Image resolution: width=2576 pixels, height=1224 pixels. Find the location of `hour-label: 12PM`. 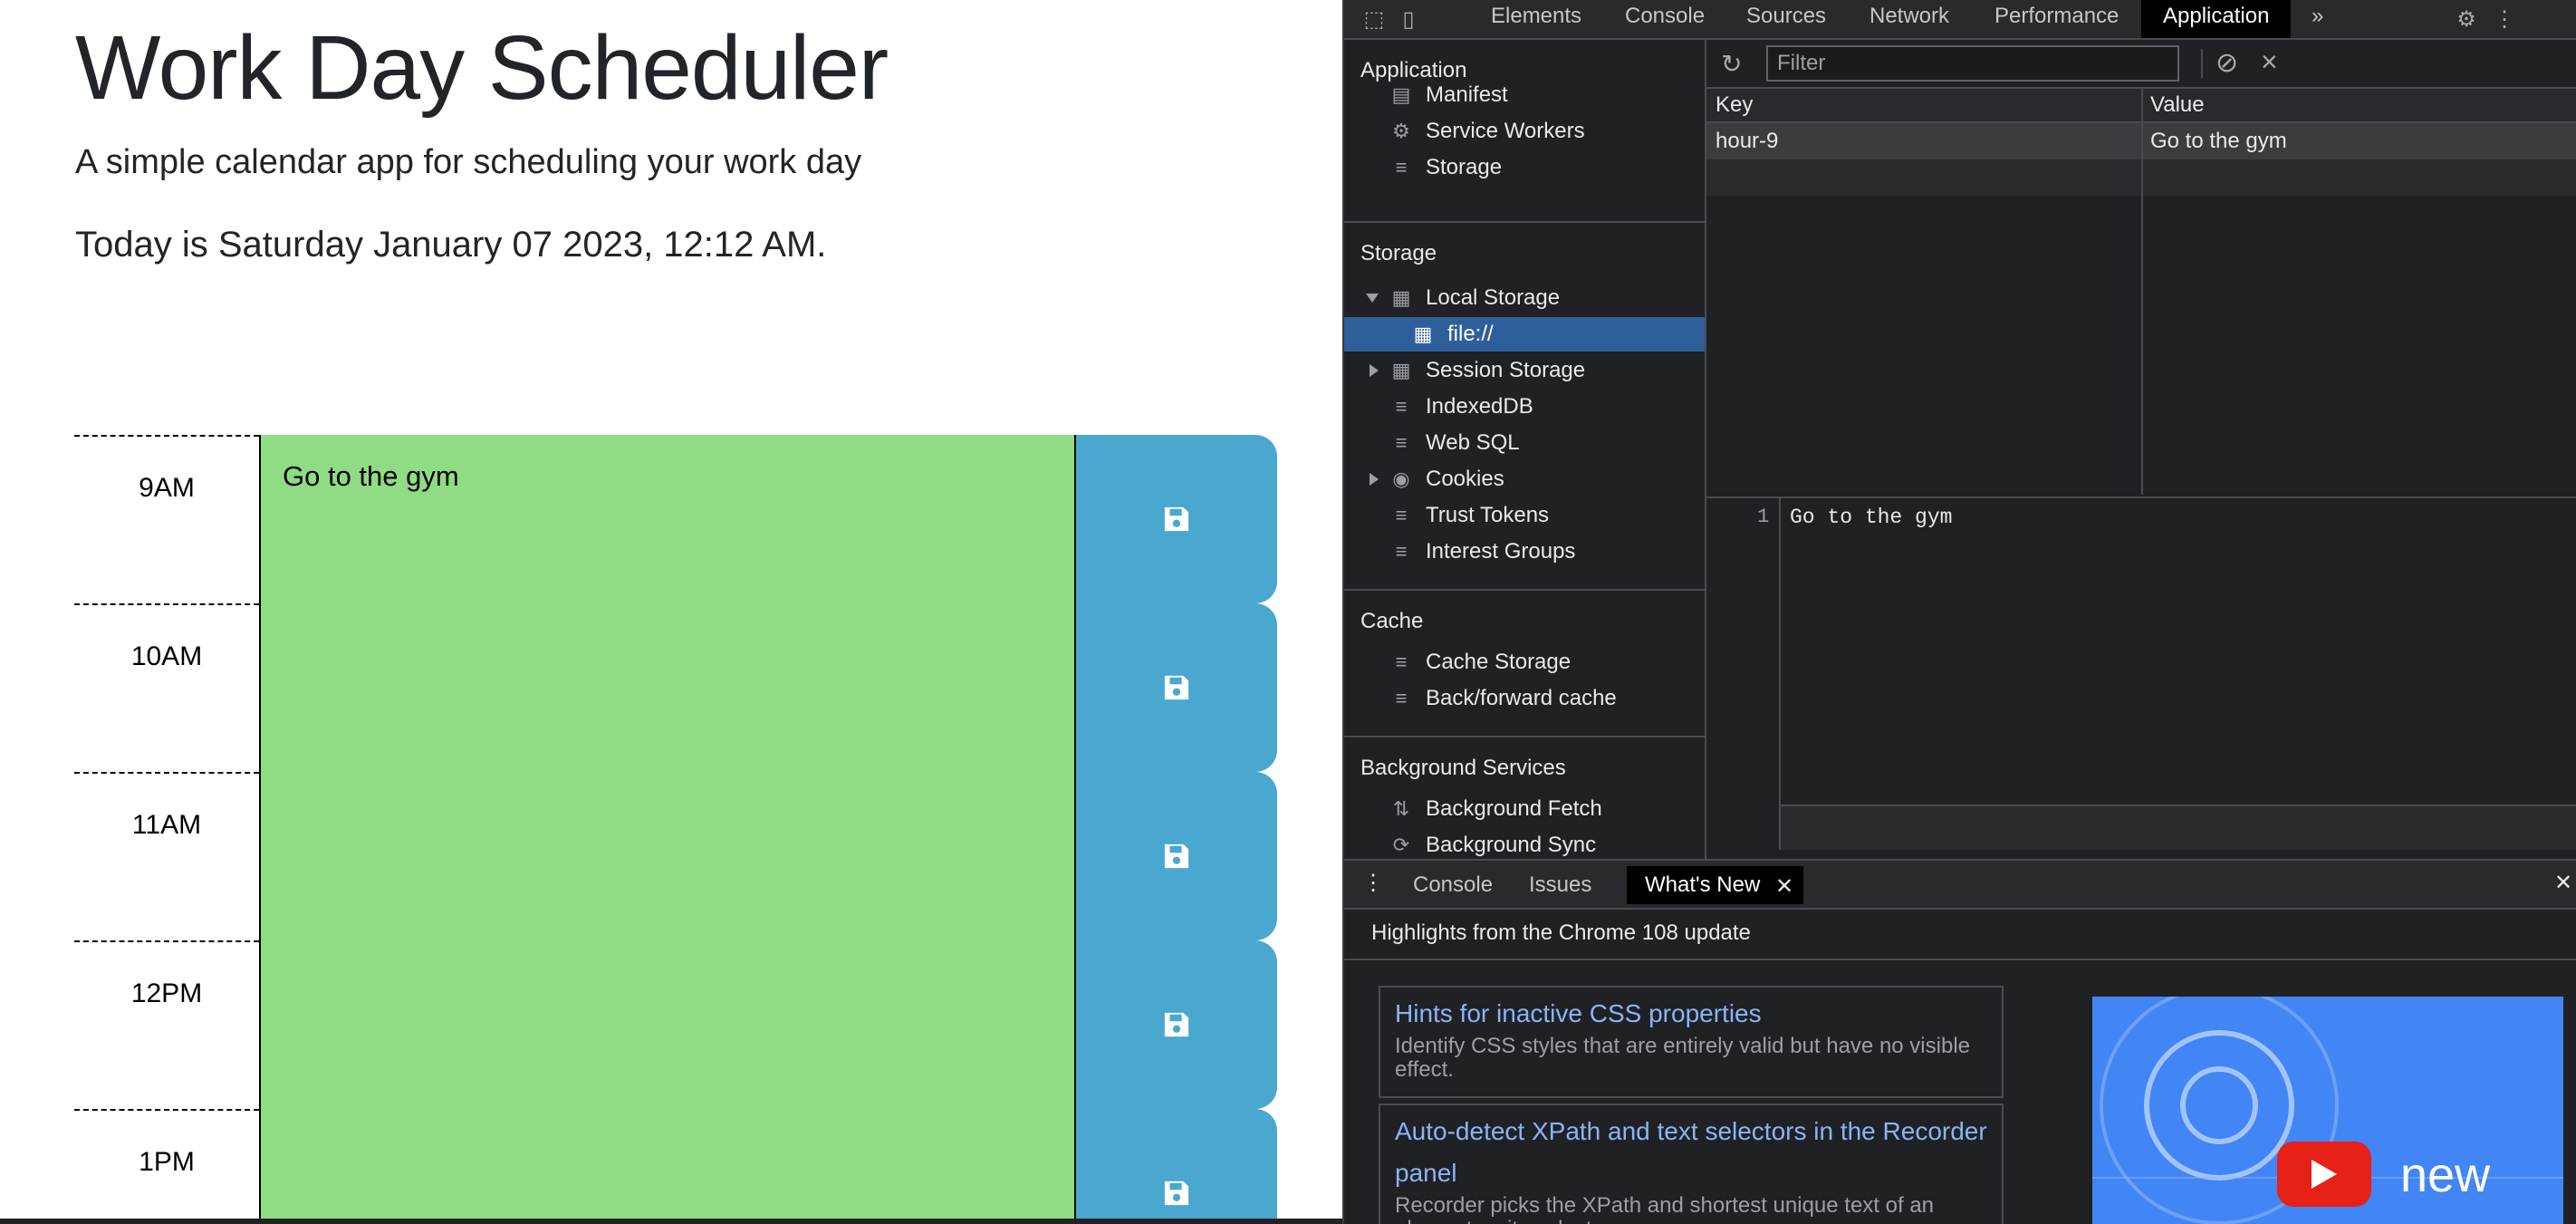

hour-label: 12PM is located at coordinates (166, 1025).